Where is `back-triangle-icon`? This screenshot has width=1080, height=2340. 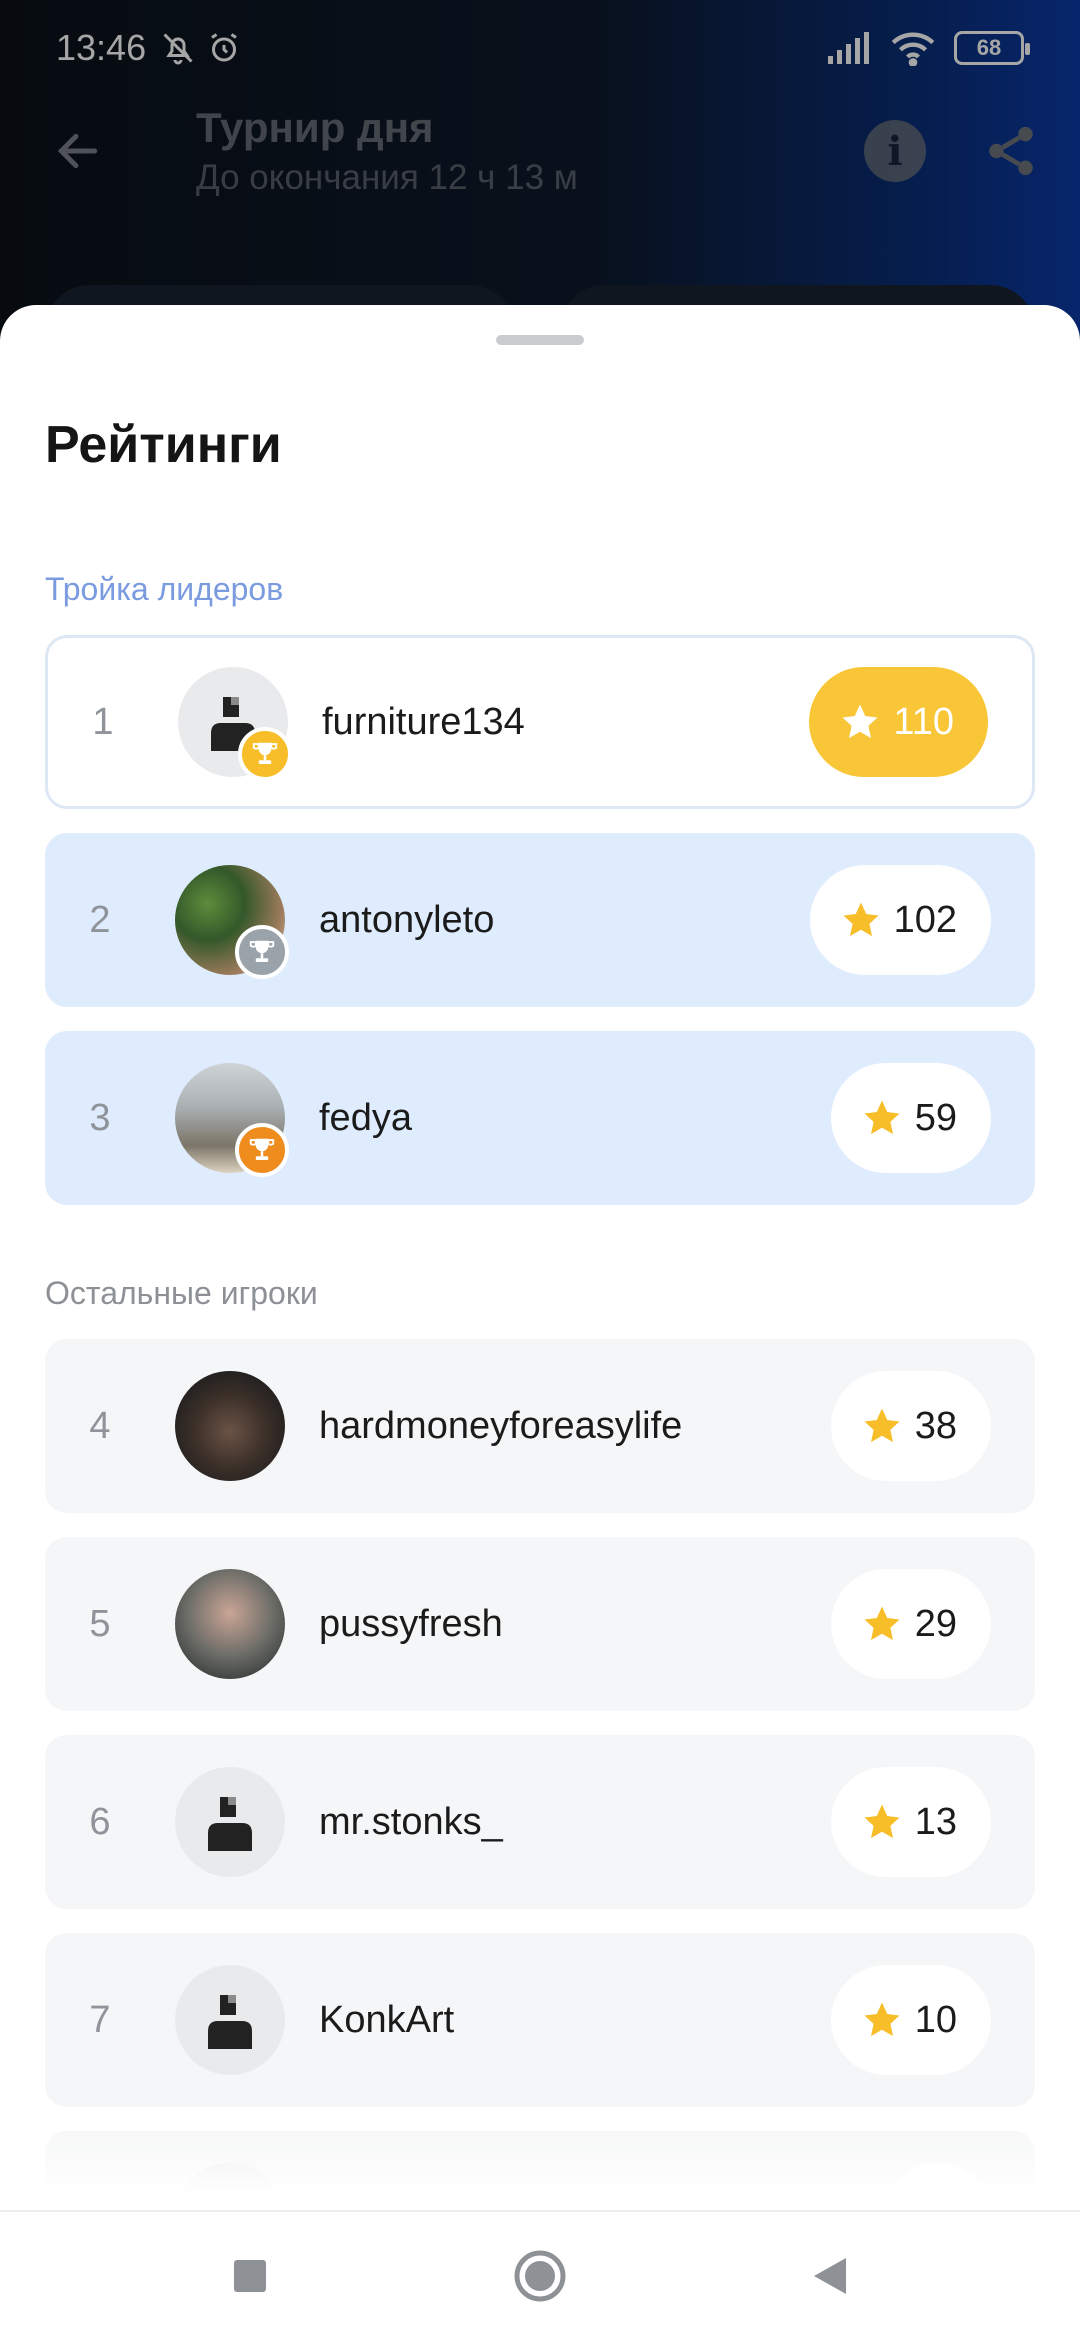 back-triangle-icon is located at coordinates (830, 2276).